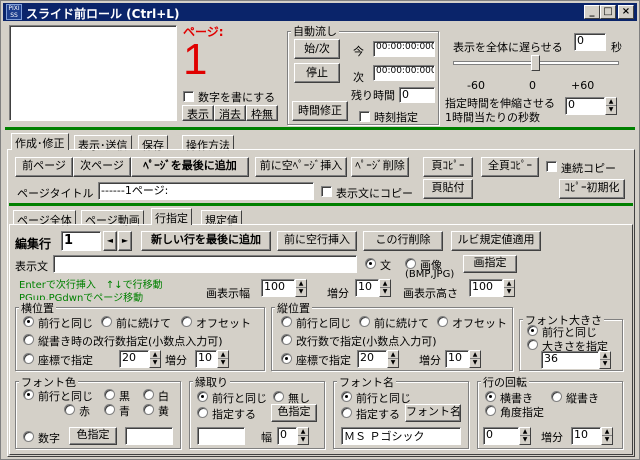 The image size is (640, 460). What do you see at coordinates (486, 288) in the screenshot?
I see `image-height-field: 100` at bounding box center [486, 288].